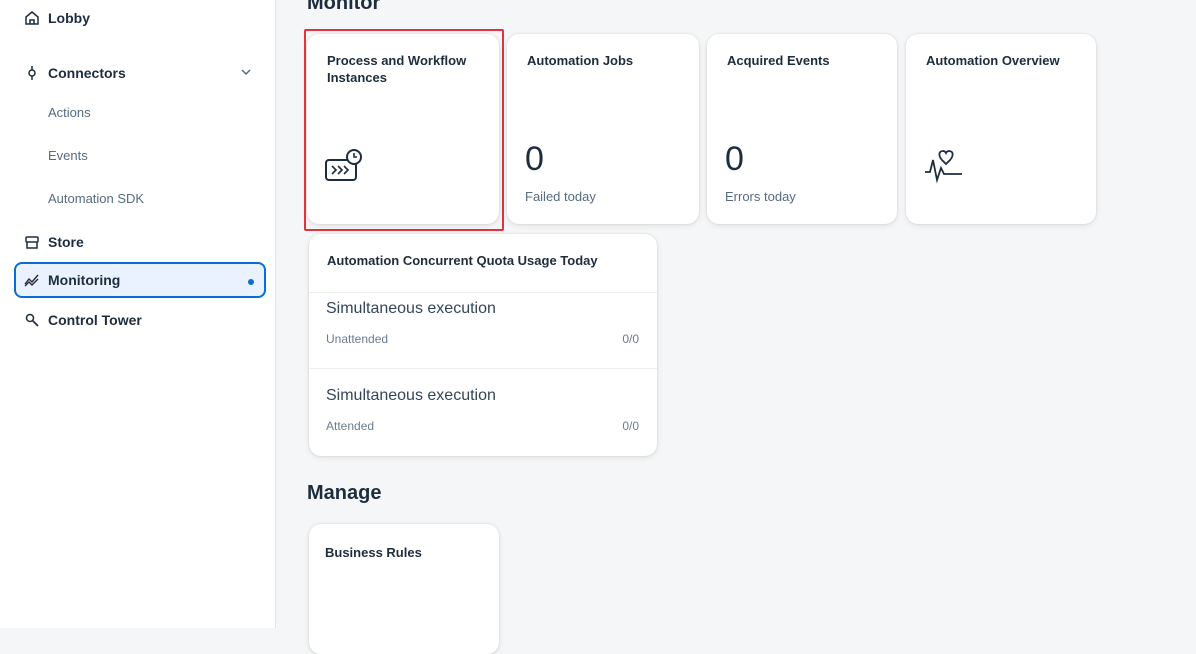 This screenshot has width=1196, height=654. I want to click on monitoring-icon, so click(32, 280).